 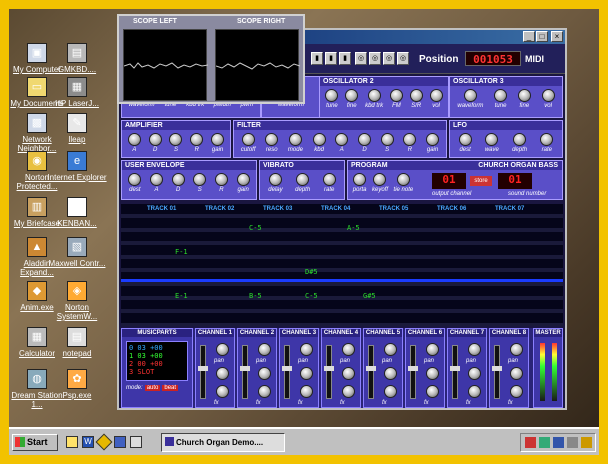 I want to click on knob: keyoff, so click(x=380, y=183).